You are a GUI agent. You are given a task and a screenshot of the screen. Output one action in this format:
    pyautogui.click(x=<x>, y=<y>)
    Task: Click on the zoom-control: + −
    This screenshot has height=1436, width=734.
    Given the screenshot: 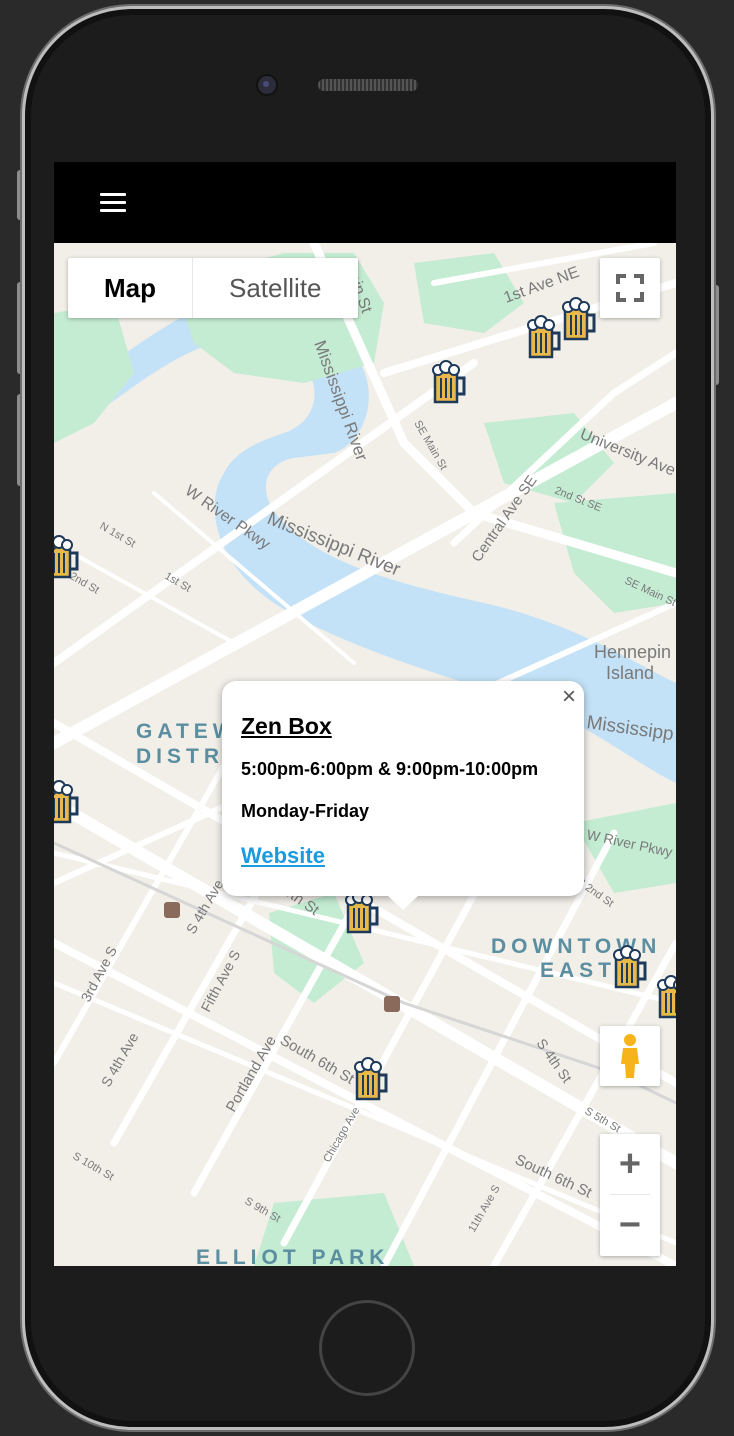 What is the action you would take?
    pyautogui.click(x=630, y=1195)
    